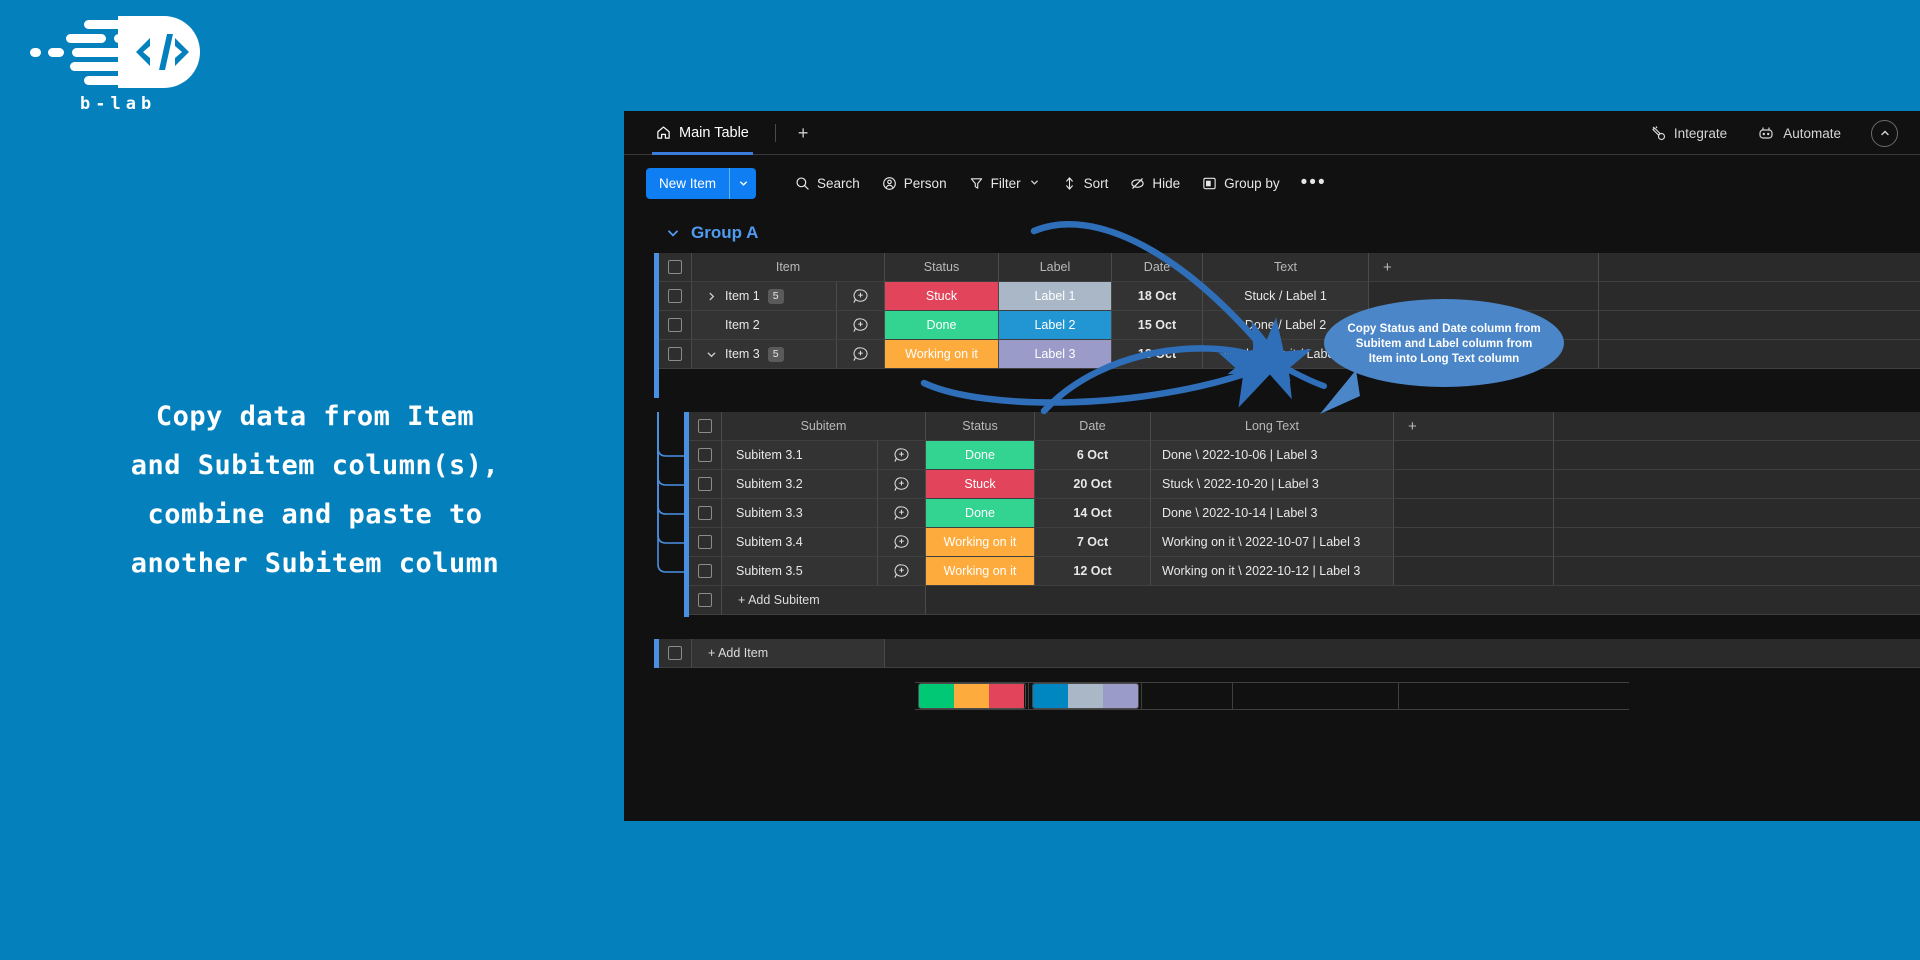 This screenshot has height=960, width=1920. Describe the element at coordinates (788, 653) in the screenshot. I see `add-item-button: + Add Item` at that location.